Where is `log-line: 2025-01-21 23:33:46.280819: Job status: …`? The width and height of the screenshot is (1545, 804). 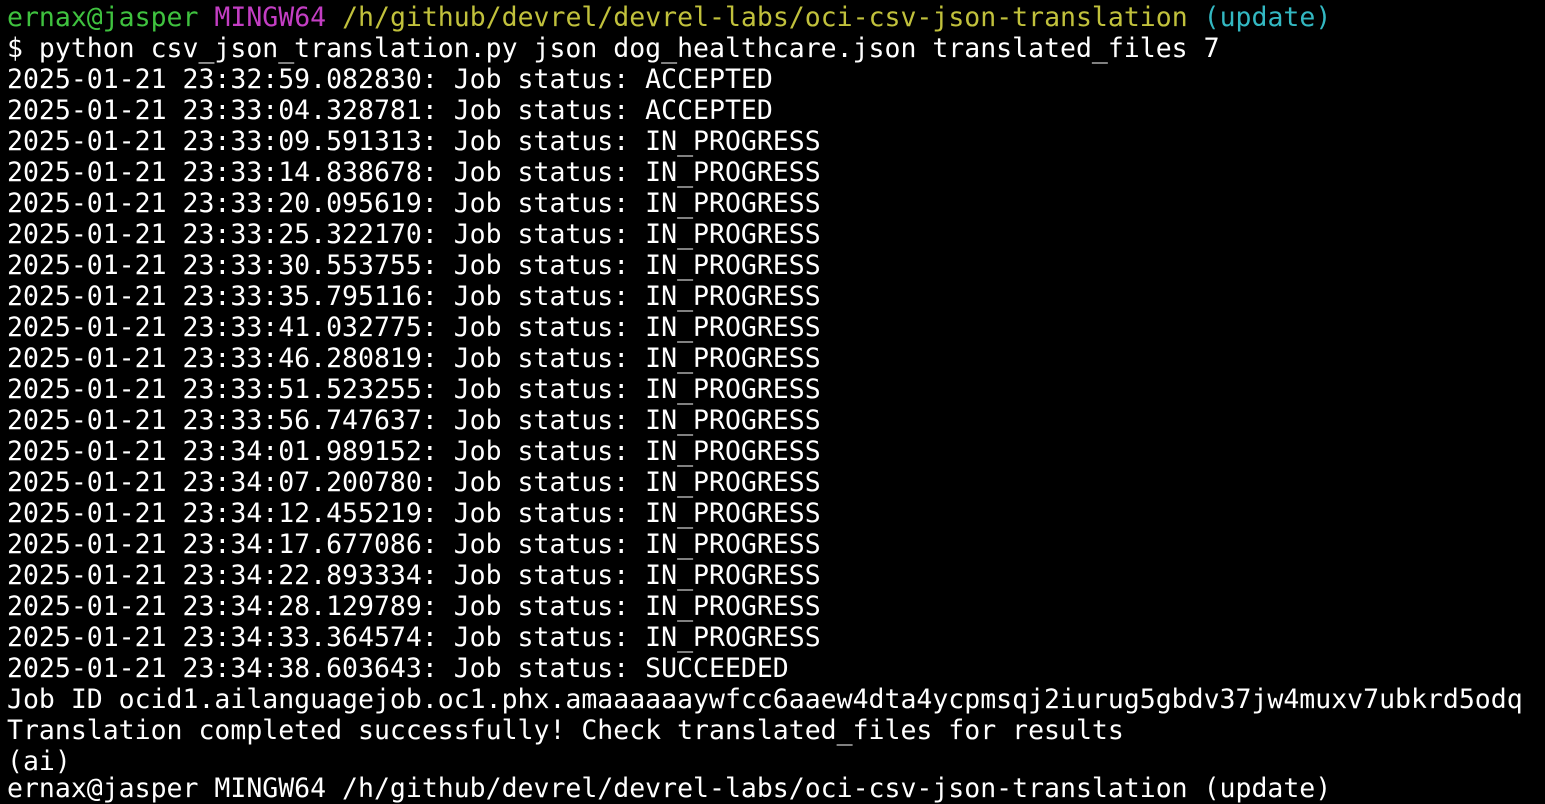
log-line: 2025-01-21 23:33:46.280819: Job status: … is located at coordinates (414, 358).